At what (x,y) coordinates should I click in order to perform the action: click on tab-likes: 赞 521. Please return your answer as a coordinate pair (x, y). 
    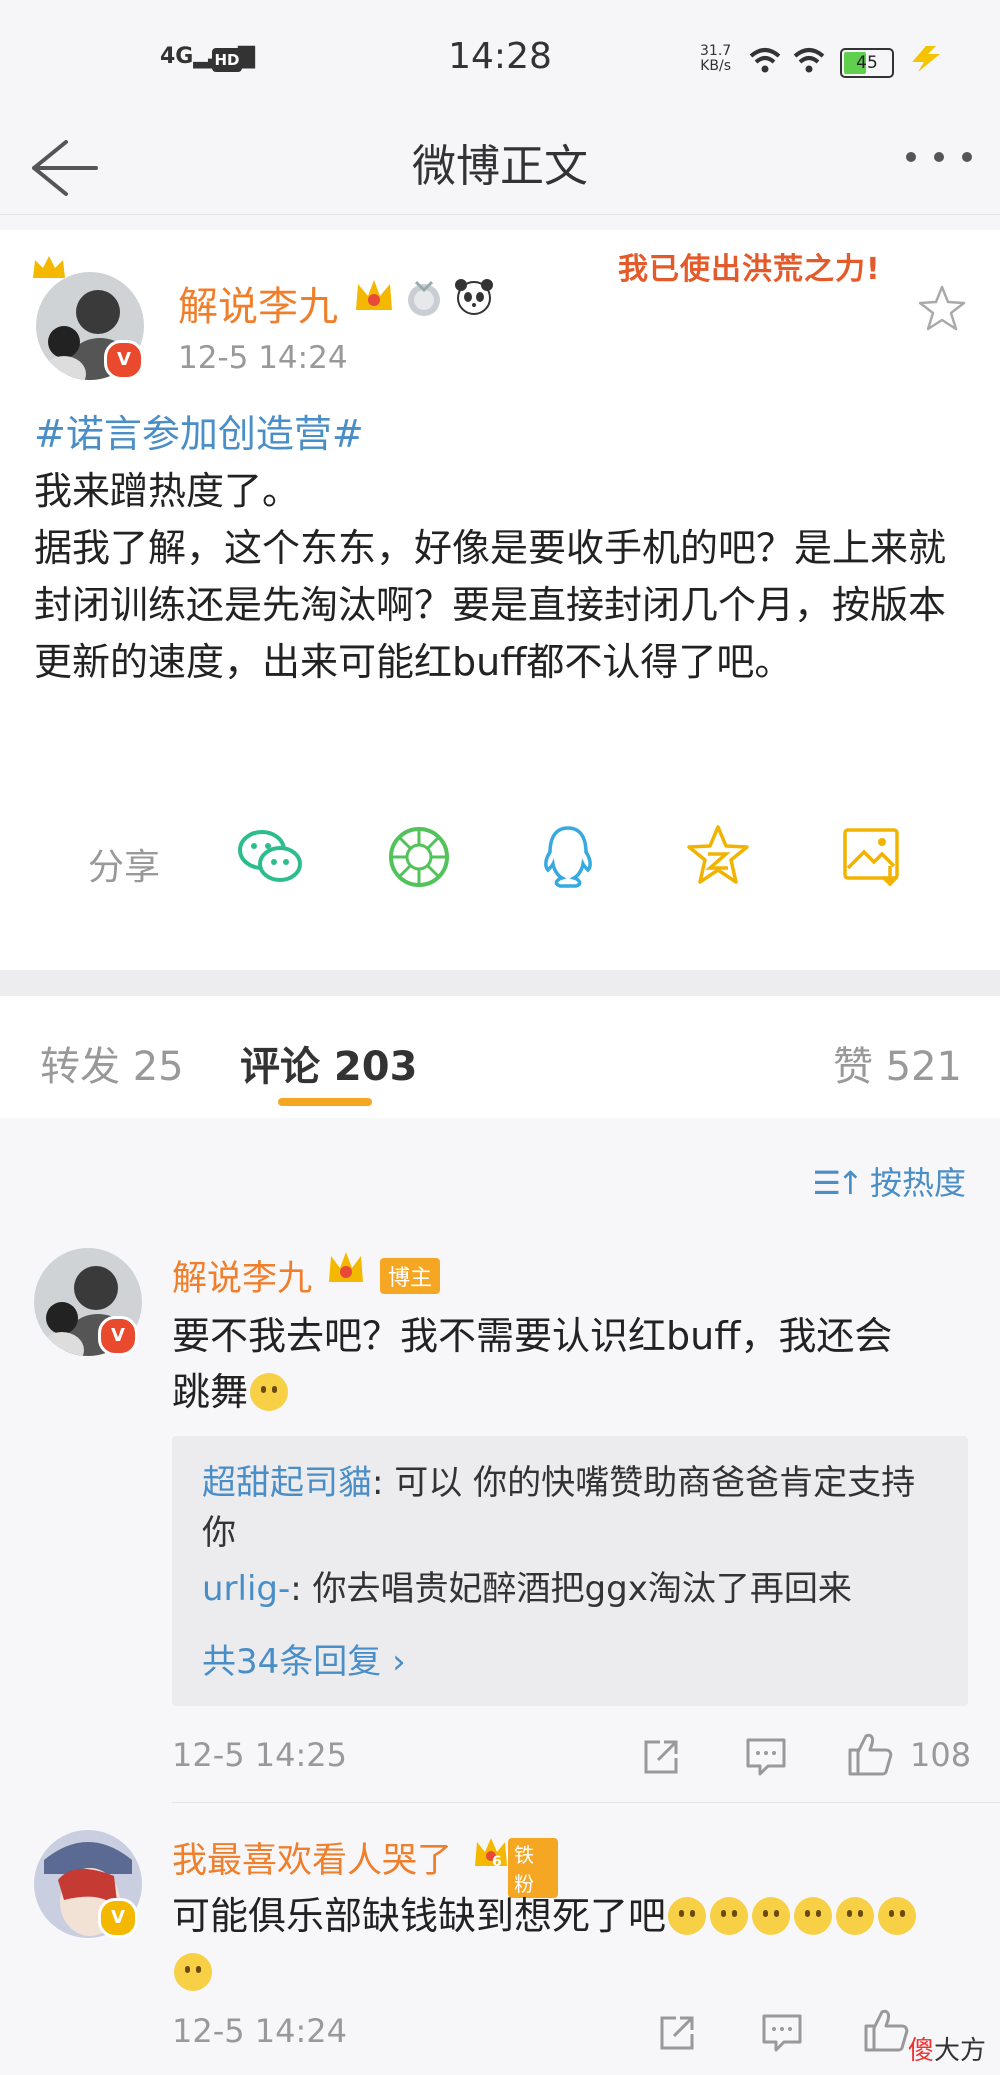
    Looking at the image, I should click on (897, 1063).